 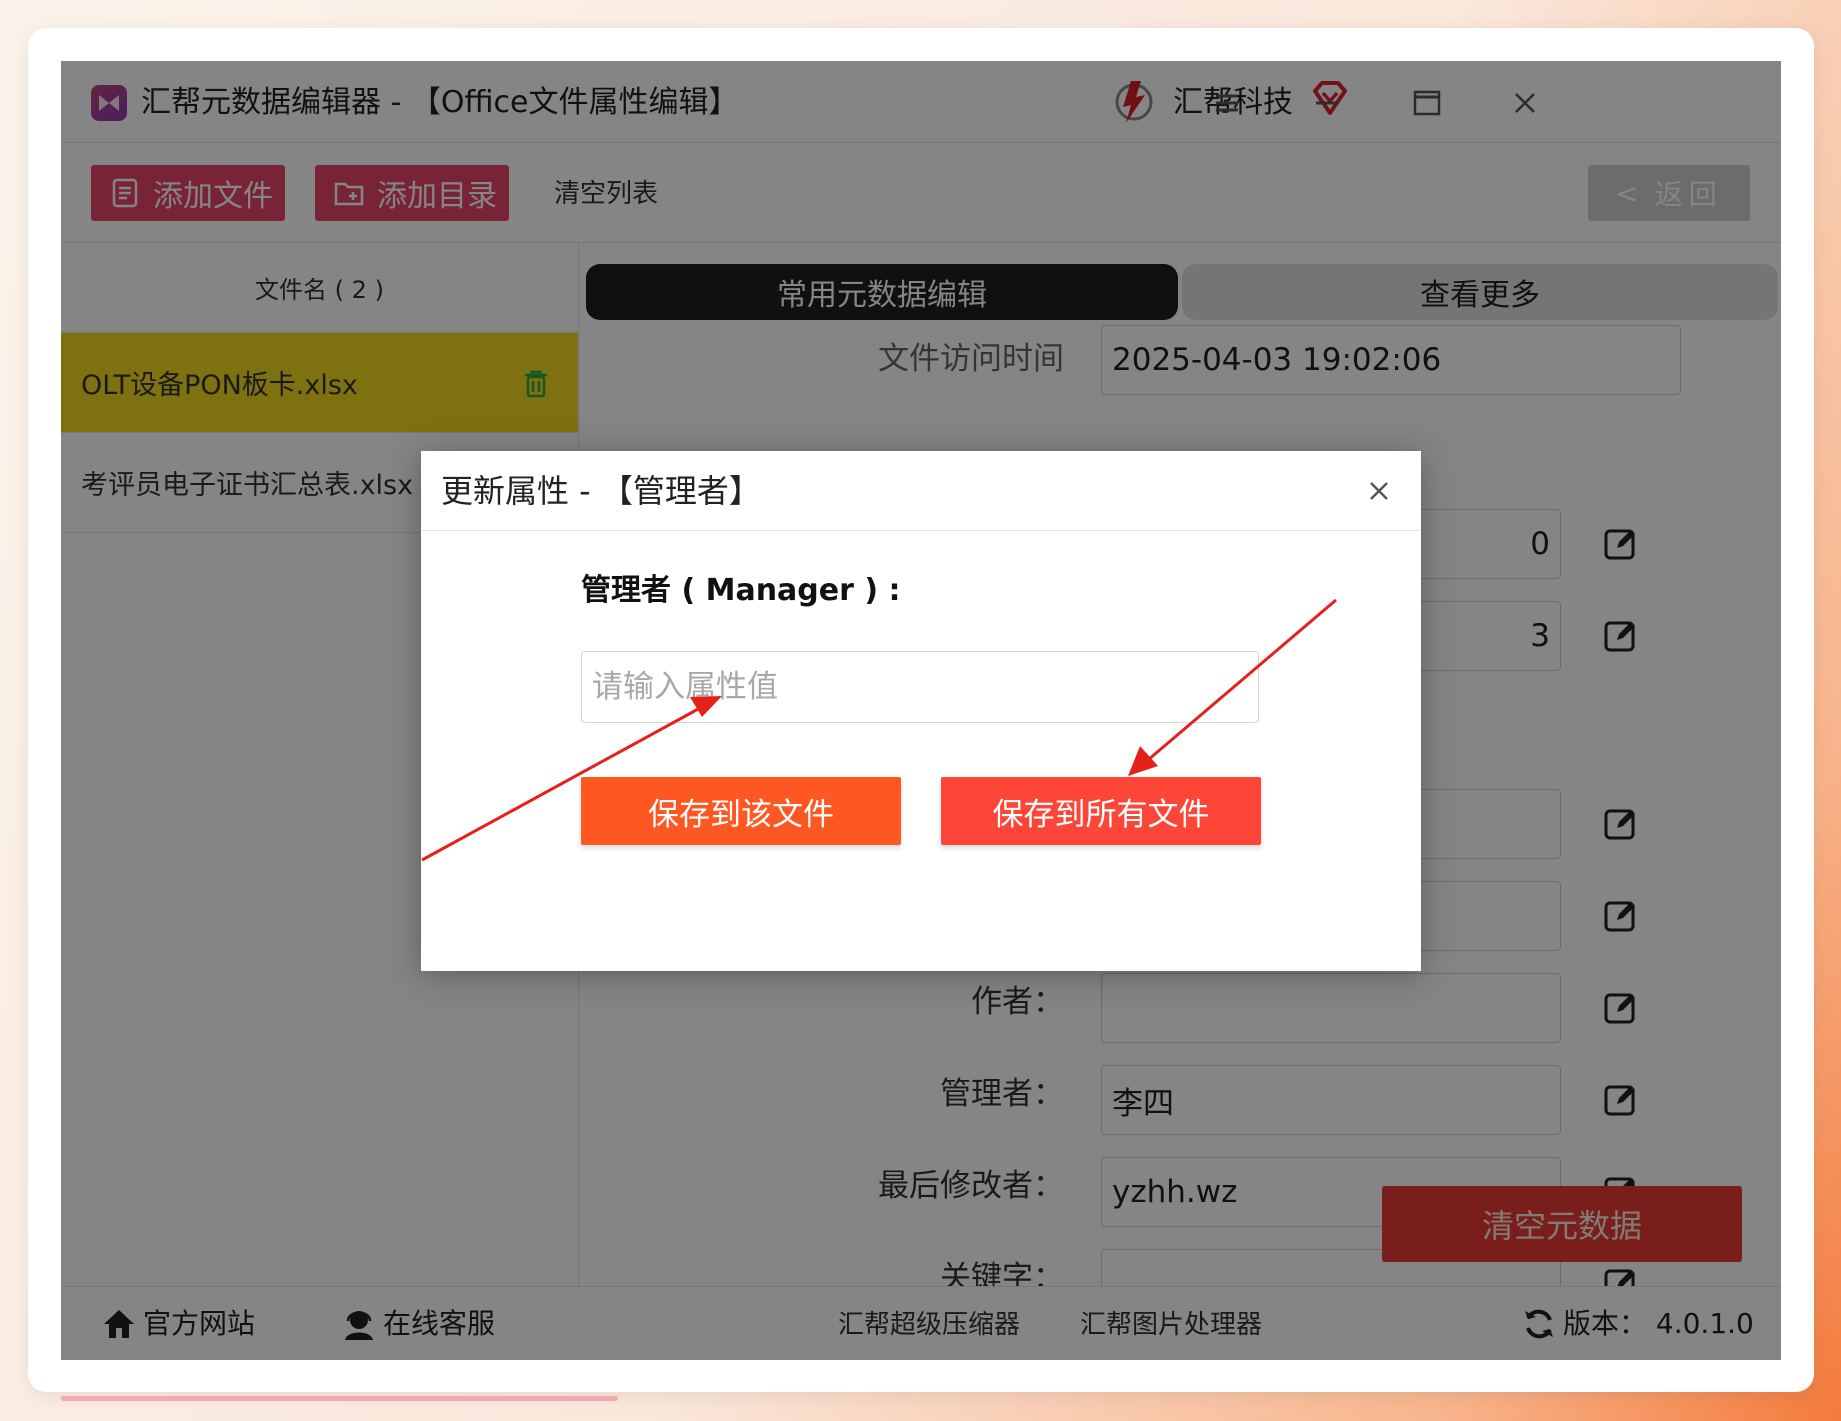 I want to click on property-value-input, so click(x=920, y=687).